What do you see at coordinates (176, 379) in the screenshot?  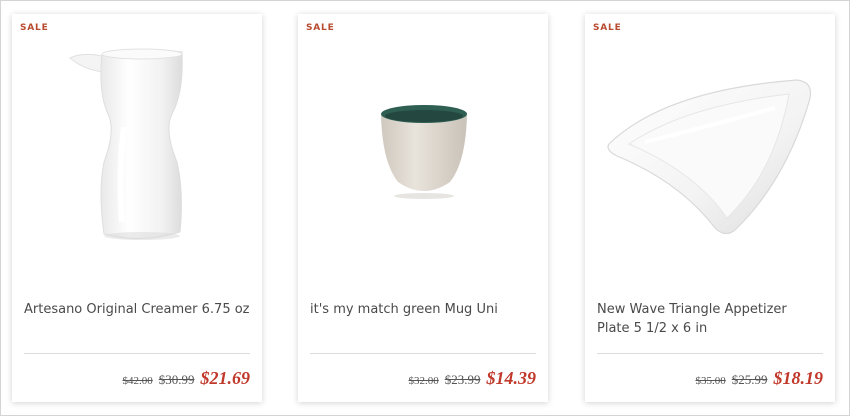 I see `price-was: $30.99` at bounding box center [176, 379].